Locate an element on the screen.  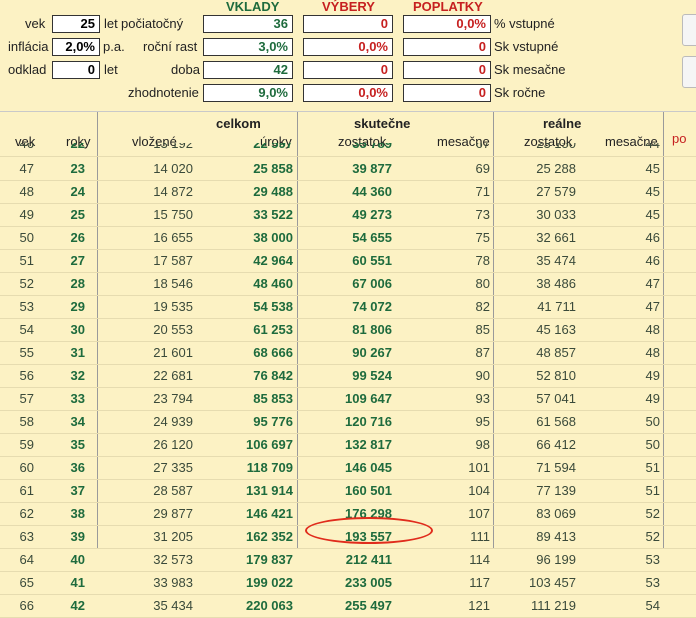
cell-vek: 57 is located at coordinates (26, 398).